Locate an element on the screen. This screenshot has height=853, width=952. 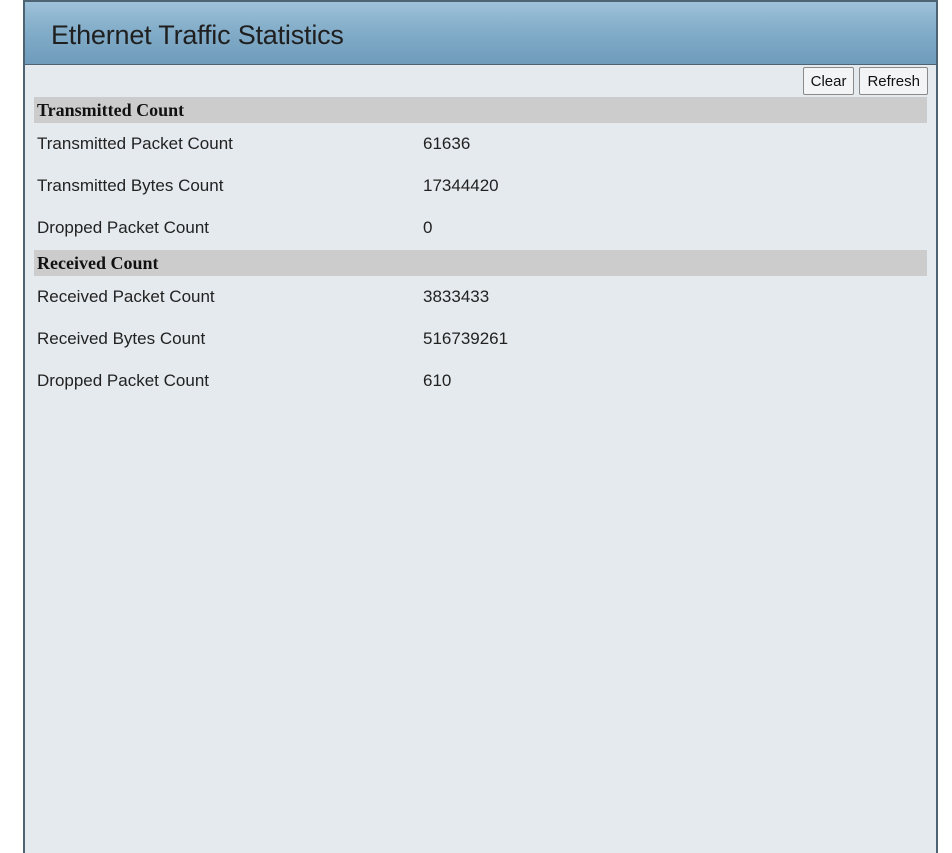
page-title: Ethernet Traffic Statistics is located at coordinates (197, 35).